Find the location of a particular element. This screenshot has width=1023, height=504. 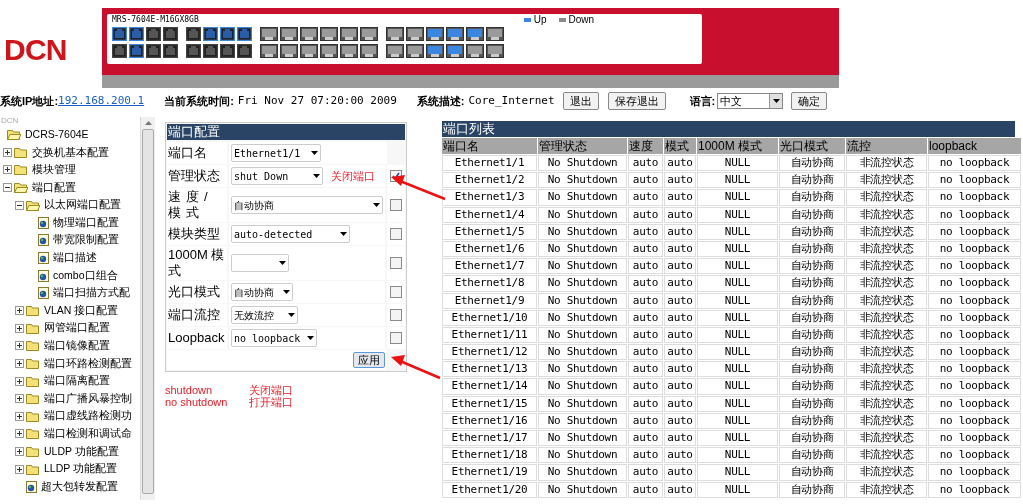

button: 保存退出 is located at coordinates (636, 101).